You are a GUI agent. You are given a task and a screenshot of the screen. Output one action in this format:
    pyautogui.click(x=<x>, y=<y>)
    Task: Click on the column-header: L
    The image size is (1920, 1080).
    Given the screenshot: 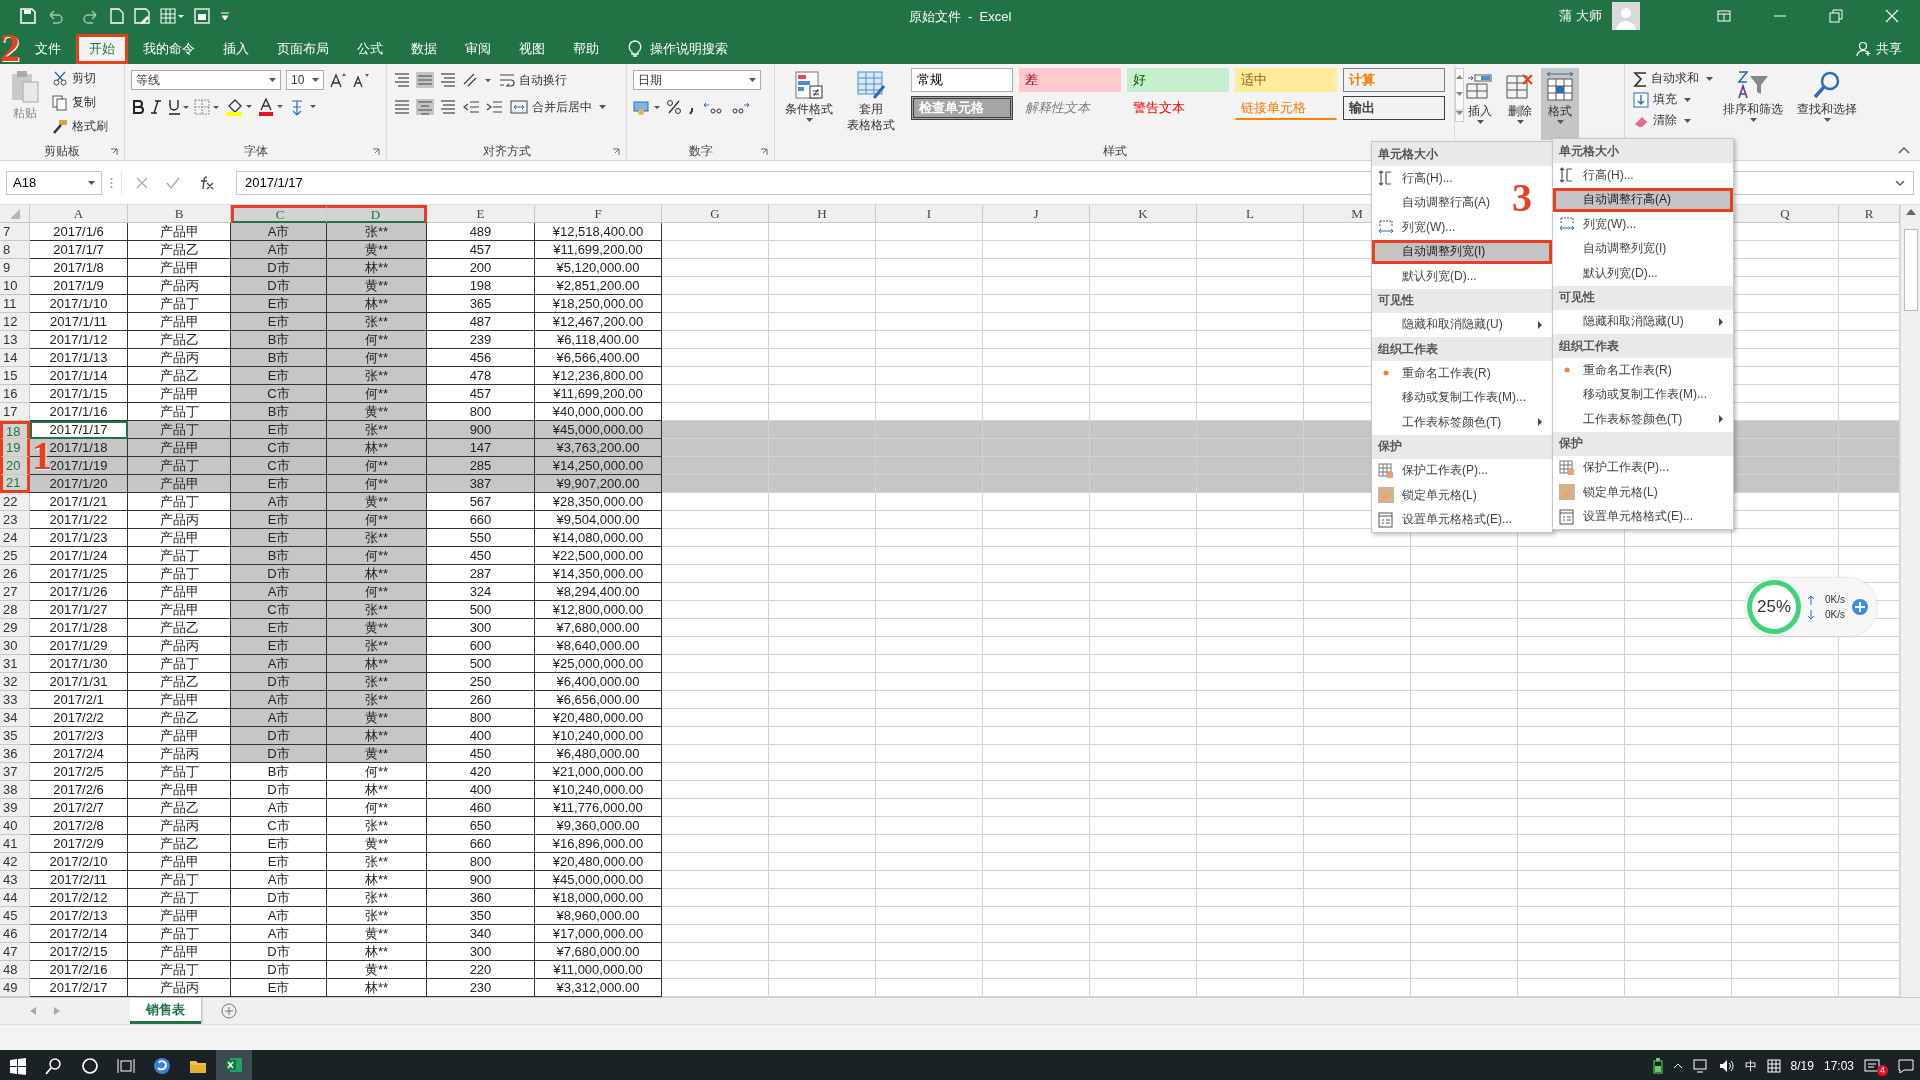 What is the action you would take?
    pyautogui.click(x=1250, y=214)
    